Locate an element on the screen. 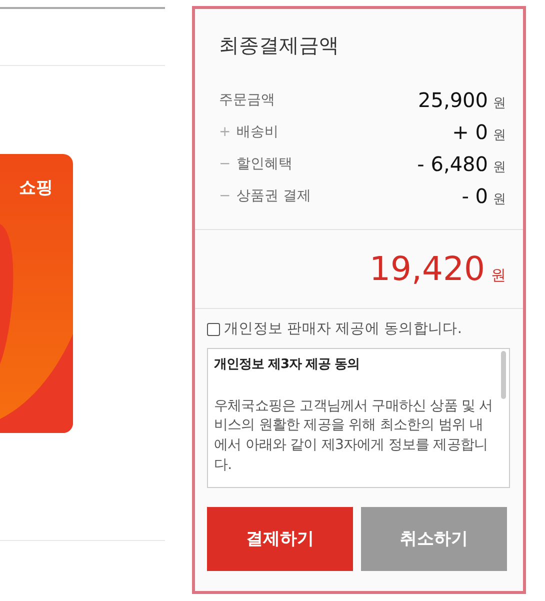  amount-value: 25,900 is located at coordinates (453, 100).